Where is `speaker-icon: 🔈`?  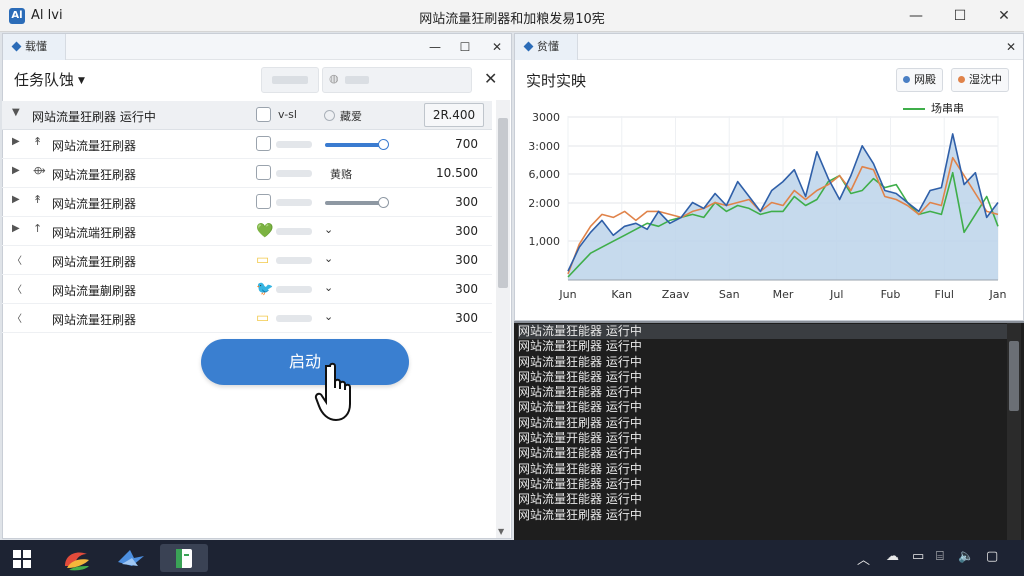
speaker-icon: 🔈 is located at coordinates (966, 556).